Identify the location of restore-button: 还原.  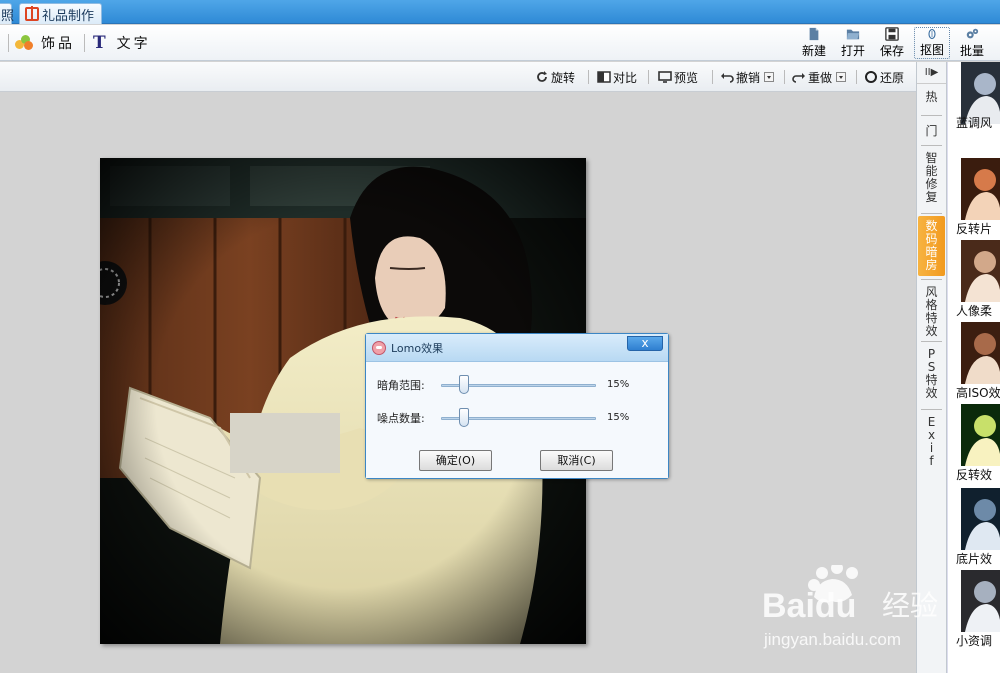
(884, 77).